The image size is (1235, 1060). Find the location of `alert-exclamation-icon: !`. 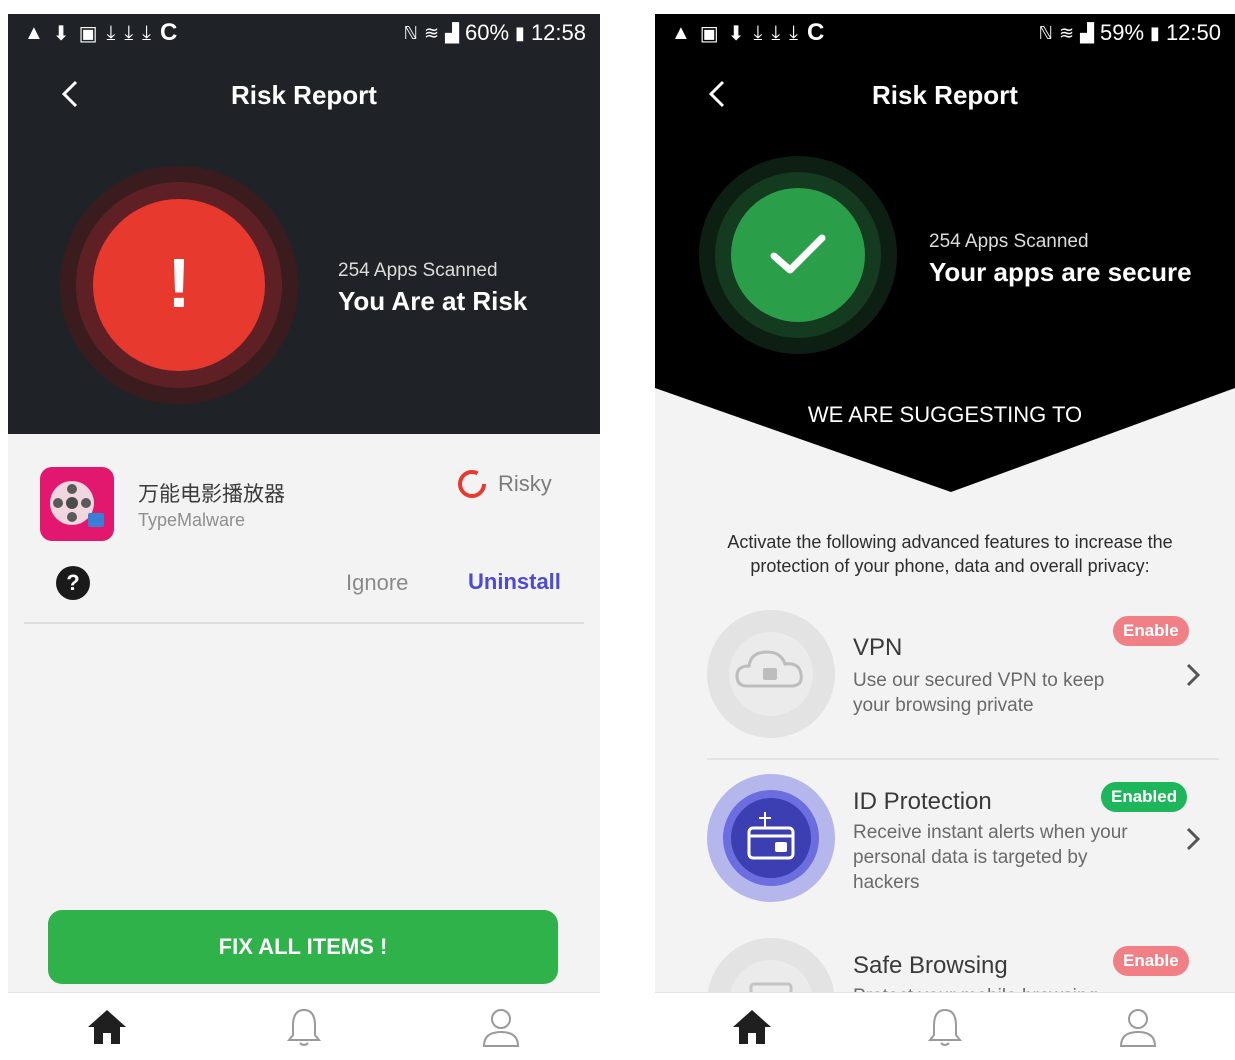

alert-exclamation-icon: ! is located at coordinates (179, 283).